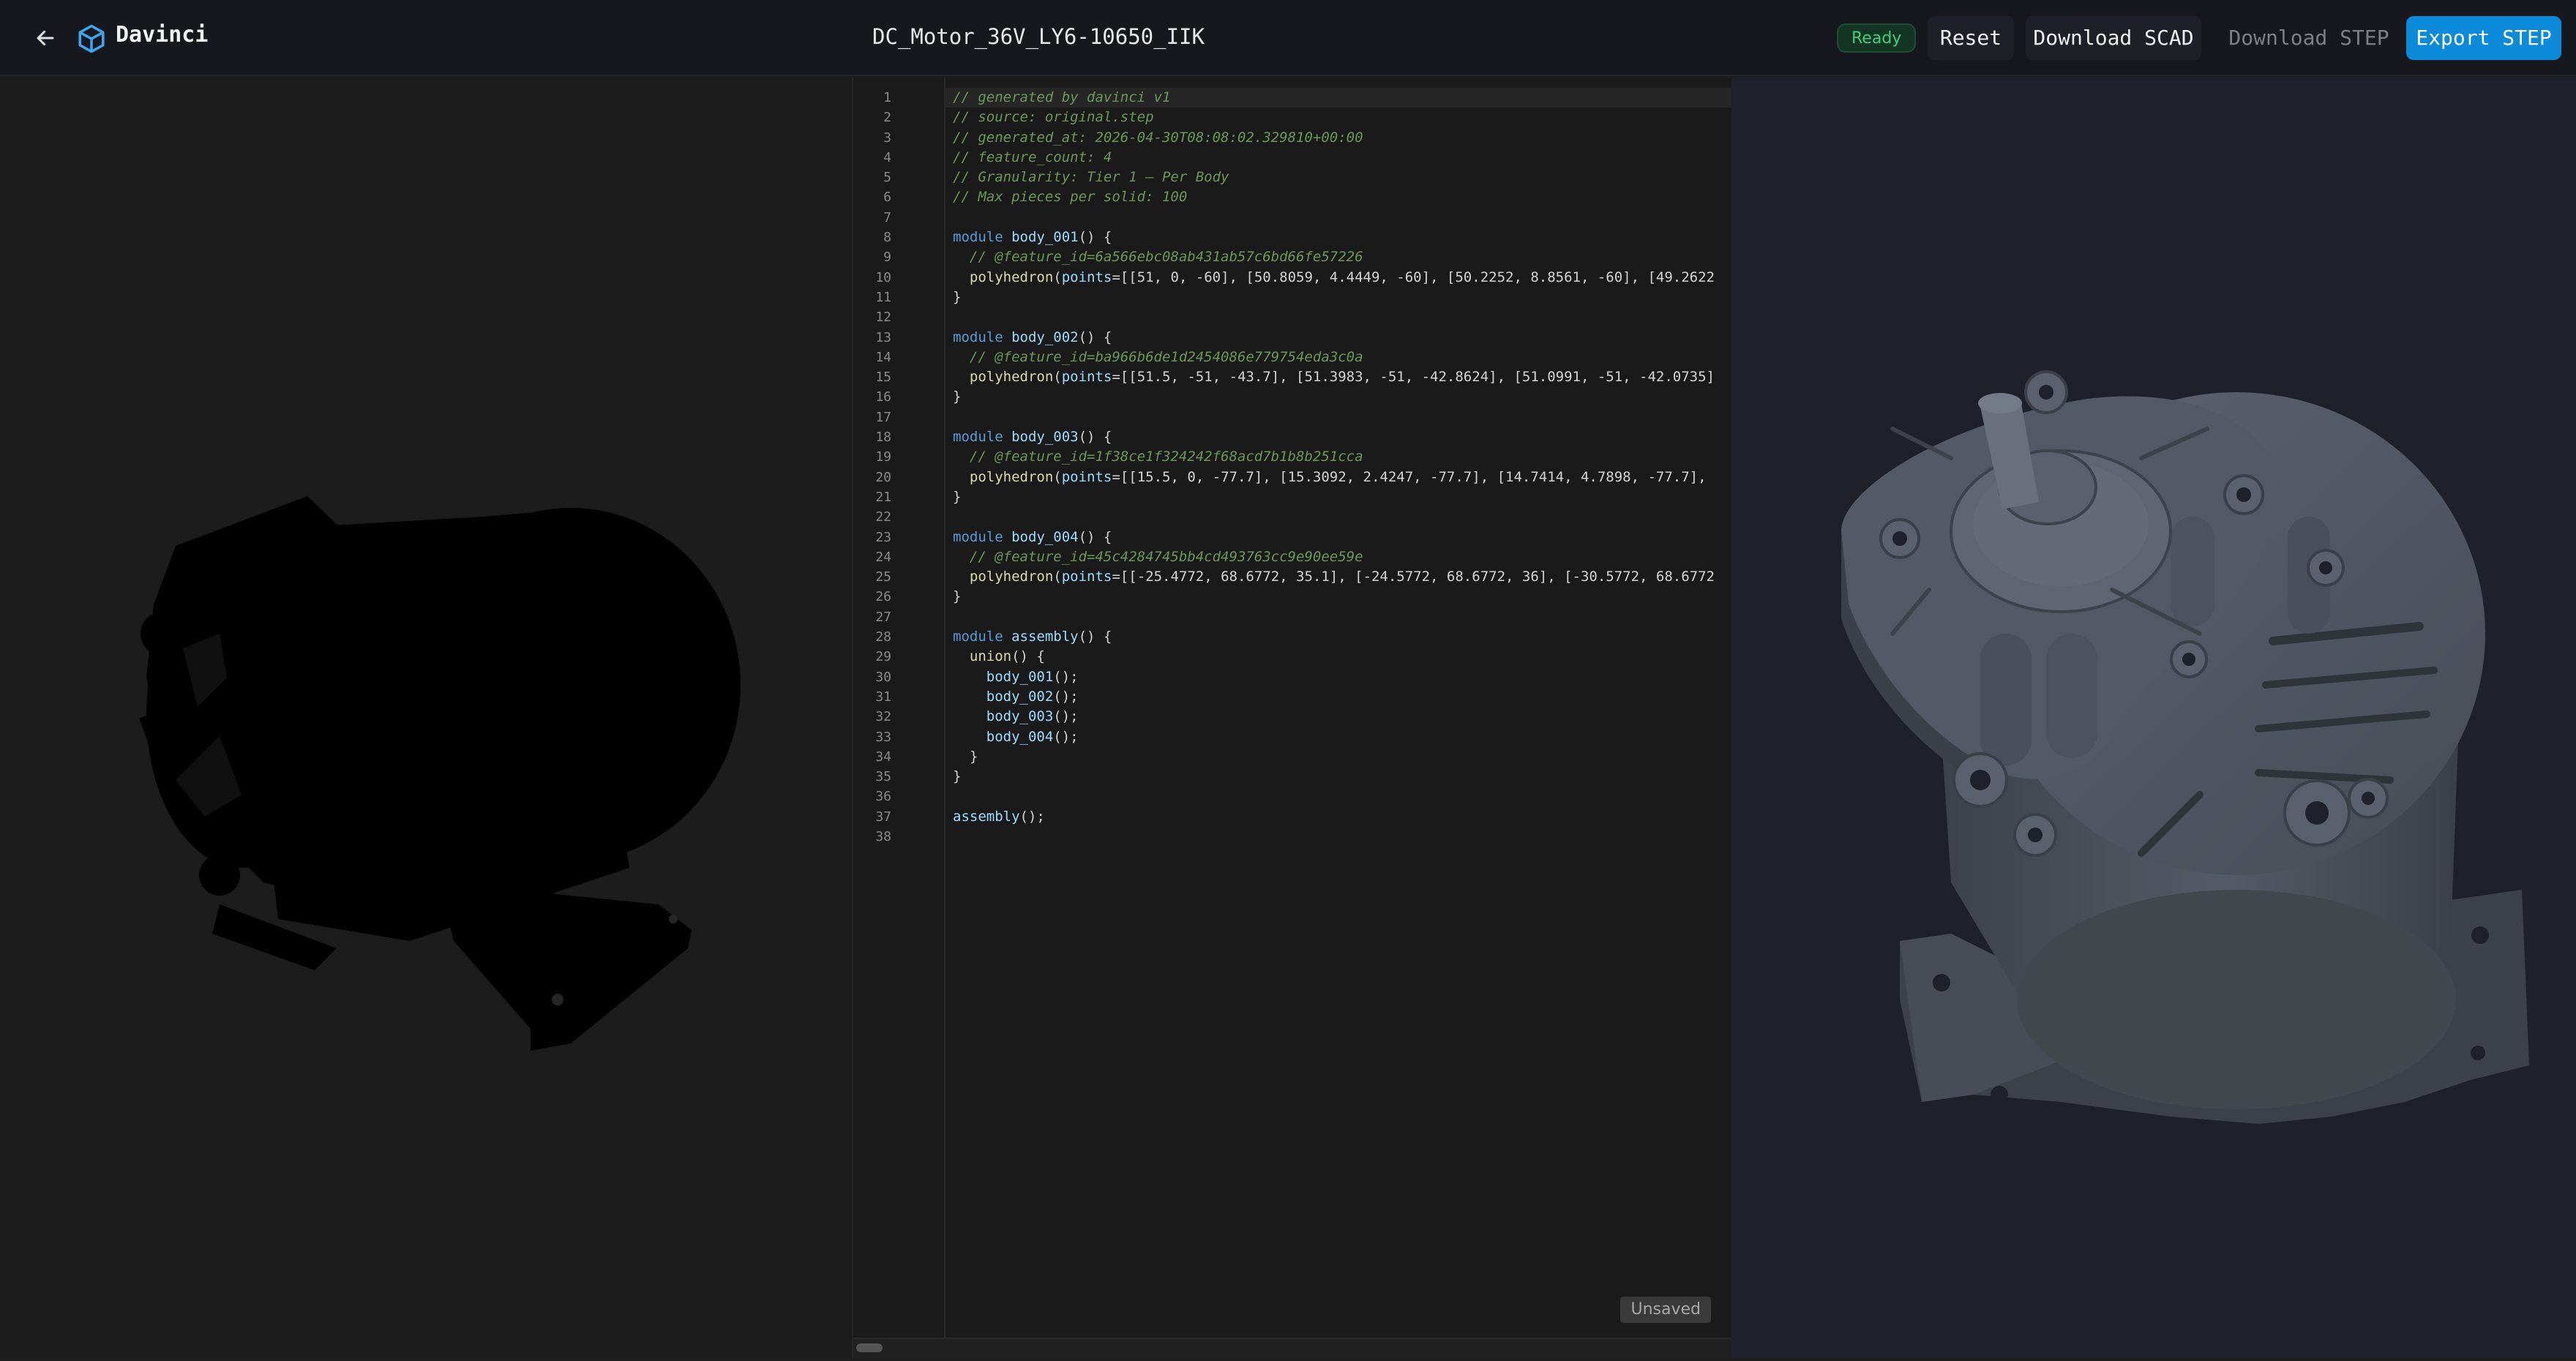 Image resolution: width=2576 pixels, height=1361 pixels. What do you see at coordinates (2185, 747) in the screenshot?
I see `motor-3d-model` at bounding box center [2185, 747].